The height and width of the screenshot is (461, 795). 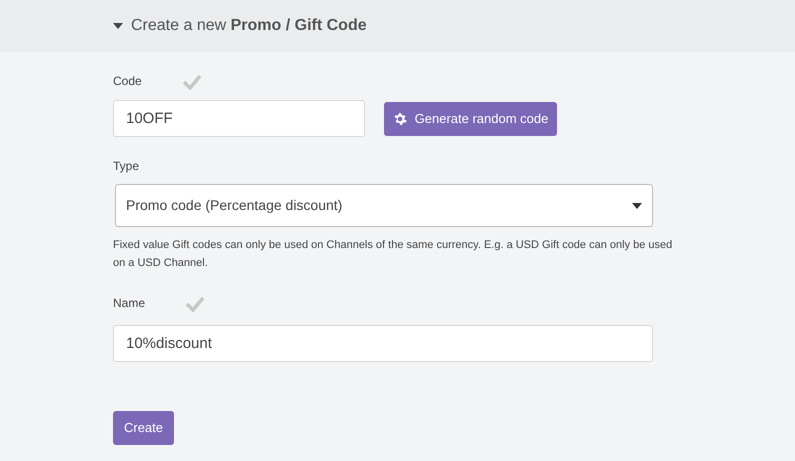 I want to click on help-text: Fixed value Gift codes can only be used on Channels of the same currency. E.g. a USD Gift code can only be used on a USD Channel., so click(x=393, y=254).